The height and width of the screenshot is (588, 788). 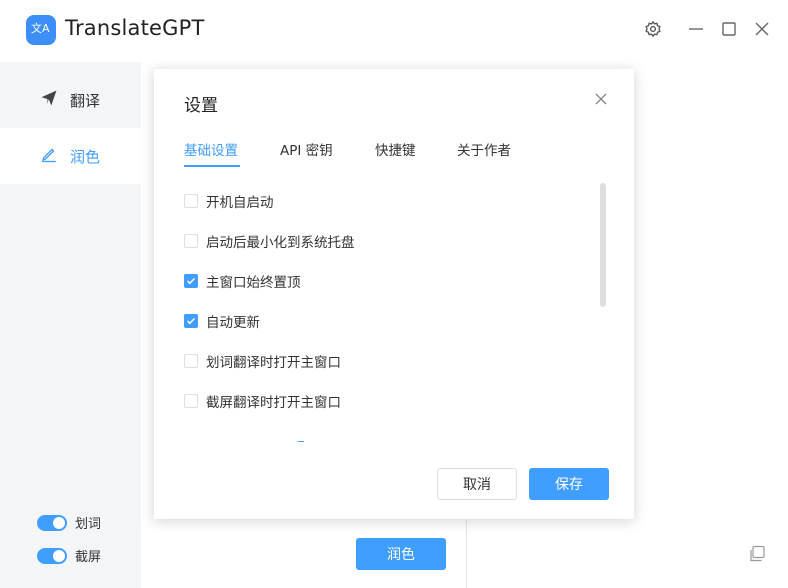 What do you see at coordinates (569, 484) in the screenshot?
I see `save-button: 保存` at bounding box center [569, 484].